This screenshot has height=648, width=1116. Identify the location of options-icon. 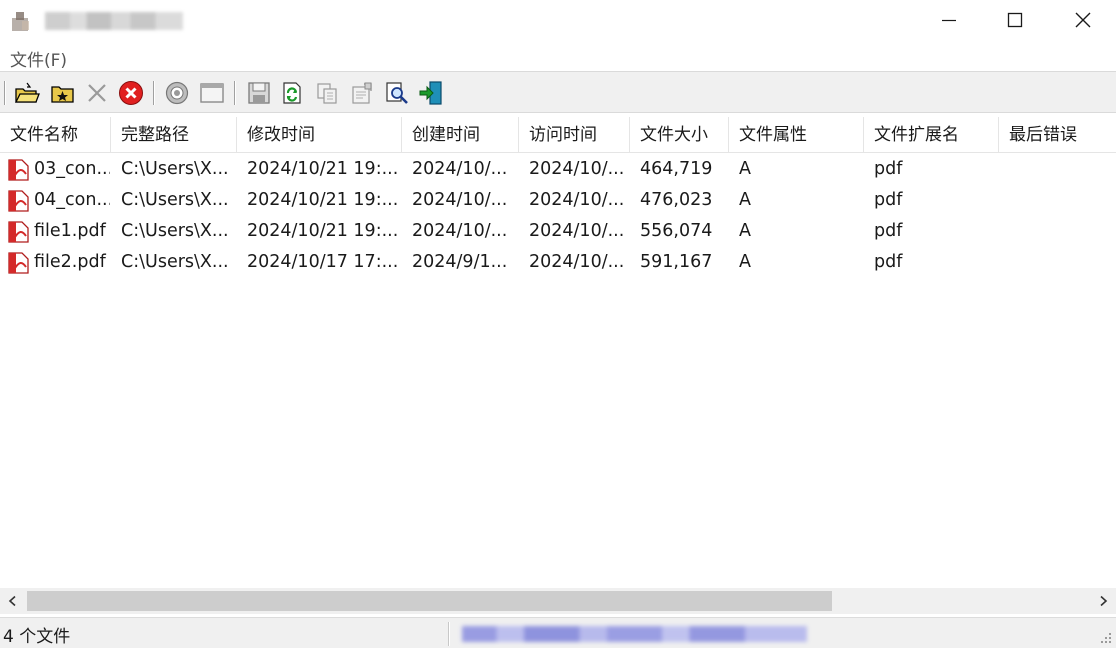
(177, 93).